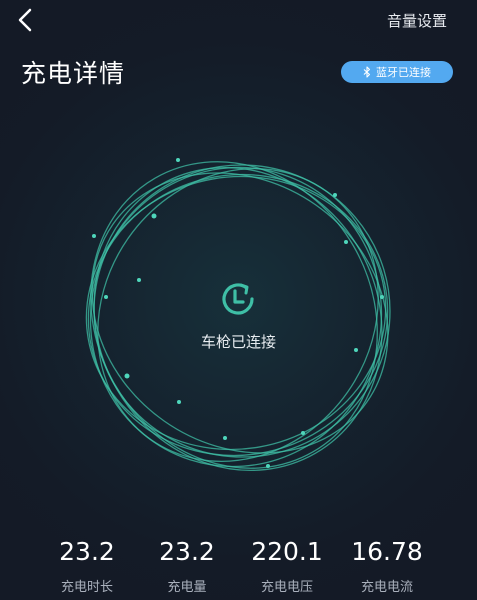 This screenshot has height=600, width=477. I want to click on stat-charging-current: 16.78 充电电流, so click(387, 565).